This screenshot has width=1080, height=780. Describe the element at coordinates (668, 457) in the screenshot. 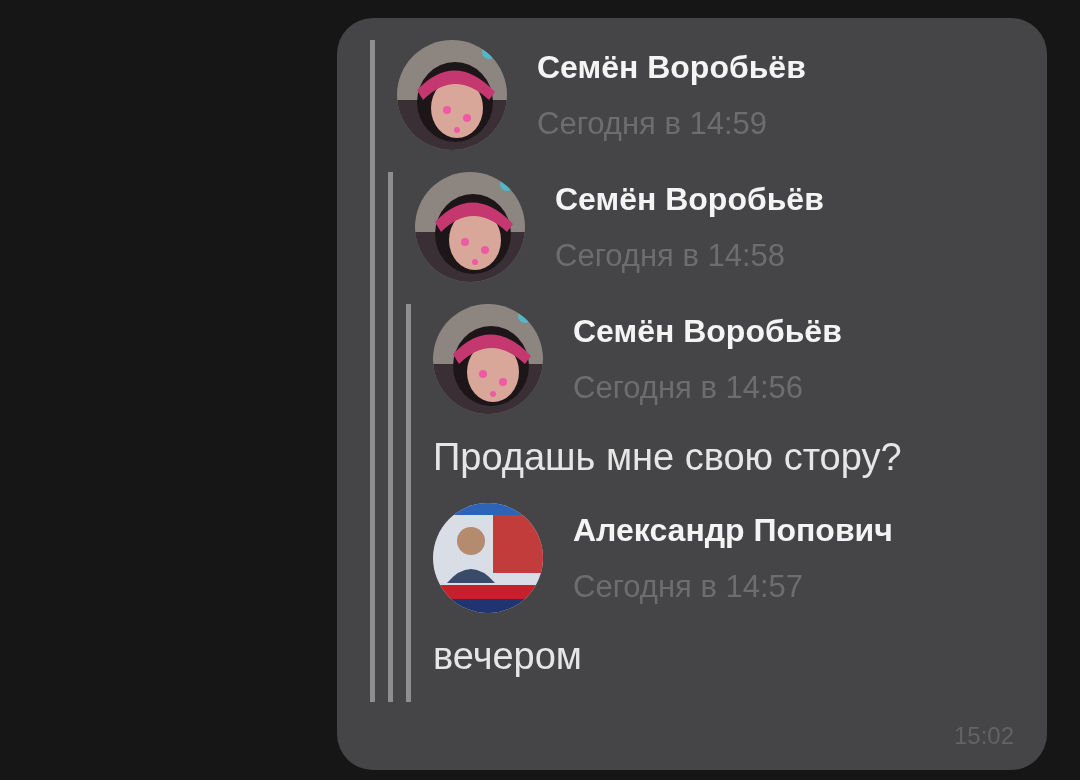

I see `message-text: Продашь мне свою стору?` at that location.